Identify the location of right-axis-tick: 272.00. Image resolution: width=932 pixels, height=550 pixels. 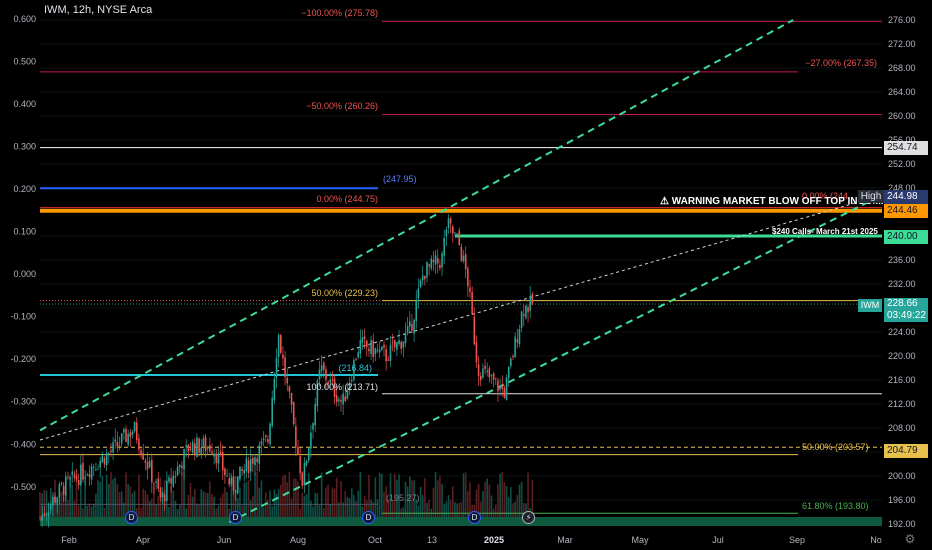
(902, 44).